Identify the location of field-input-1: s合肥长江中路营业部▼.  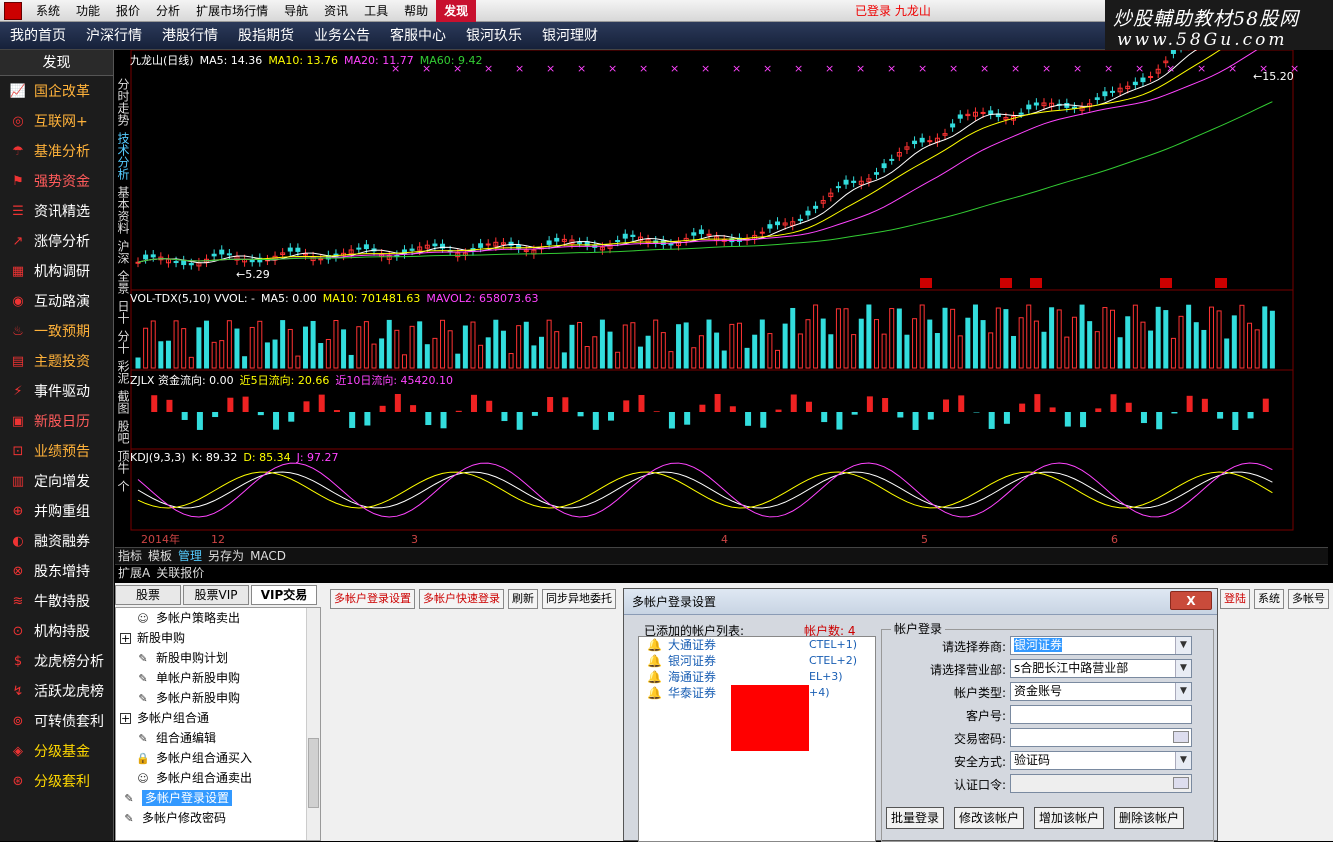
(1101, 668).